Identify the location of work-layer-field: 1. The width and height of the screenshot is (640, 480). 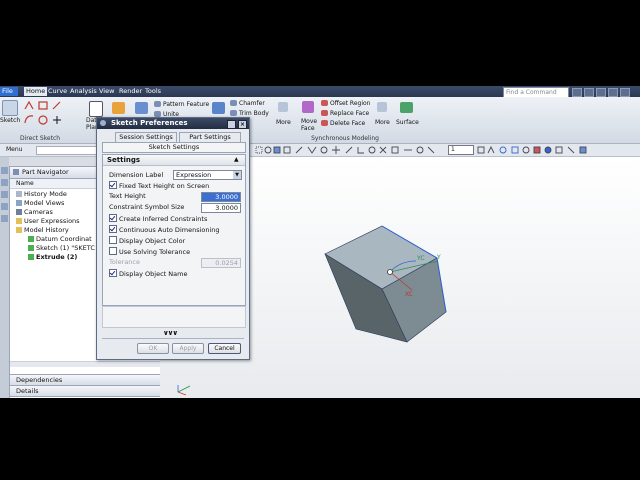
(461, 150).